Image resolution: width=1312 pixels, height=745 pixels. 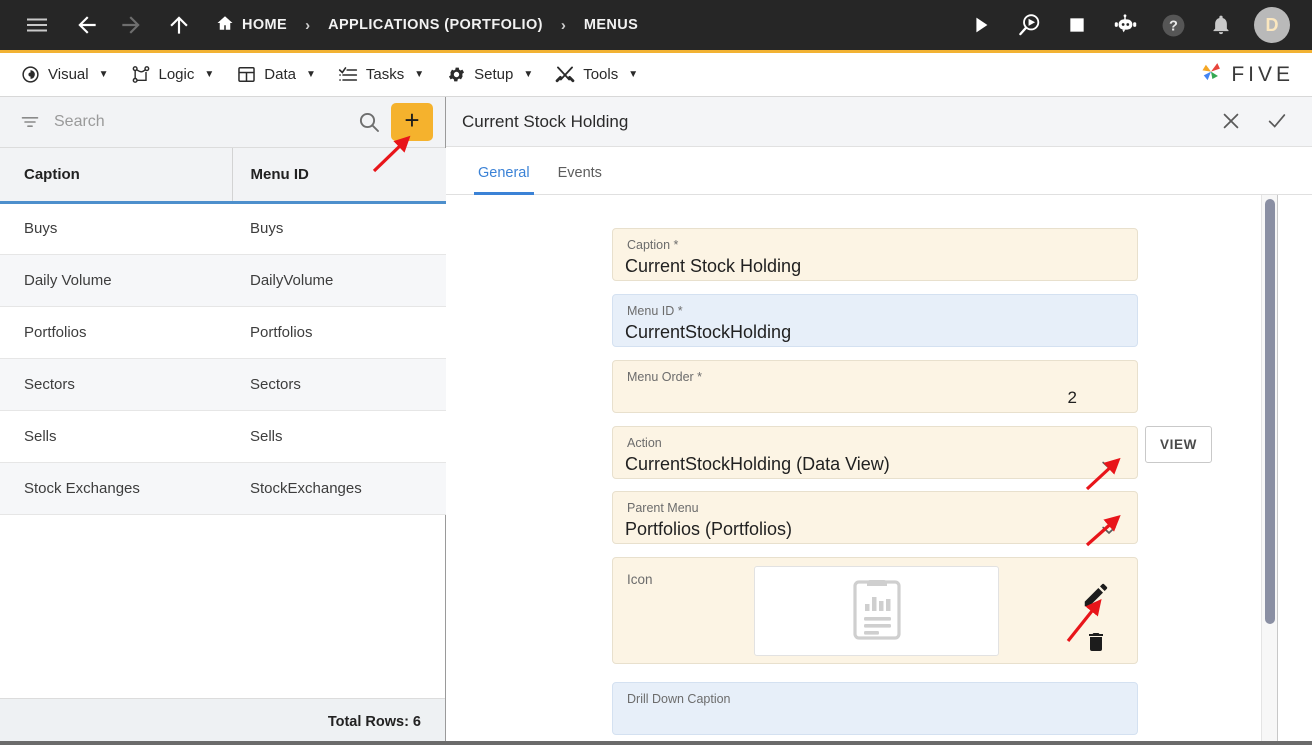 What do you see at coordinates (339, 332) in the screenshot?
I see `cell-menu-id: Portfolios` at bounding box center [339, 332].